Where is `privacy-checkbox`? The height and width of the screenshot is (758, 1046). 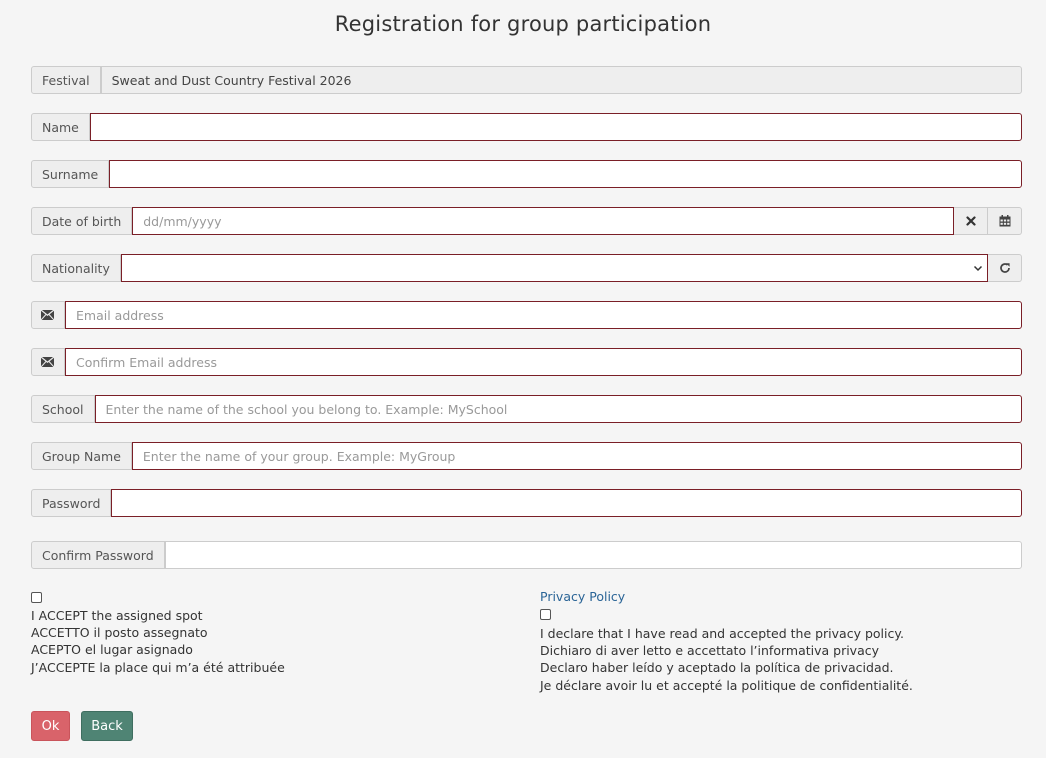 privacy-checkbox is located at coordinates (545, 614).